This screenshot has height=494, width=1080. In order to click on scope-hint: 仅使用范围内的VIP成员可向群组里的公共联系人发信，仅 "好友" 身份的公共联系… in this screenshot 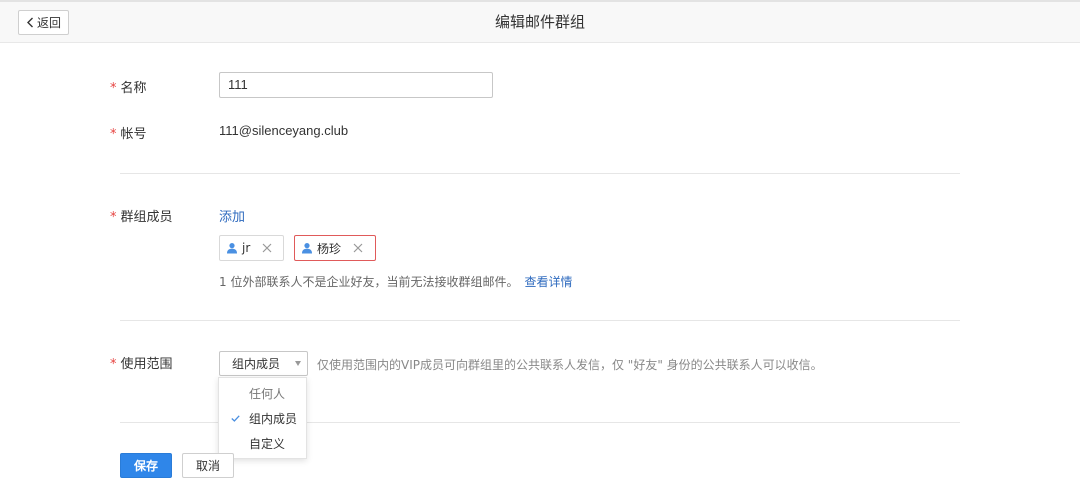, I will do `click(570, 365)`.